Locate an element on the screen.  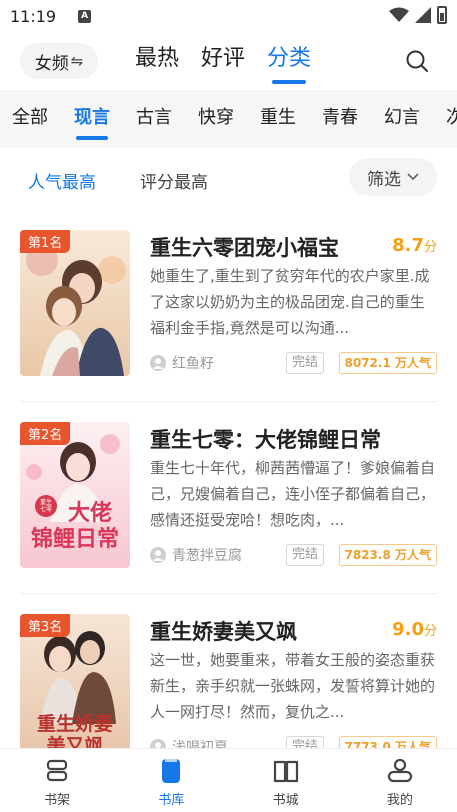
category-item-rebirth: 重生 is located at coordinates (278, 118).